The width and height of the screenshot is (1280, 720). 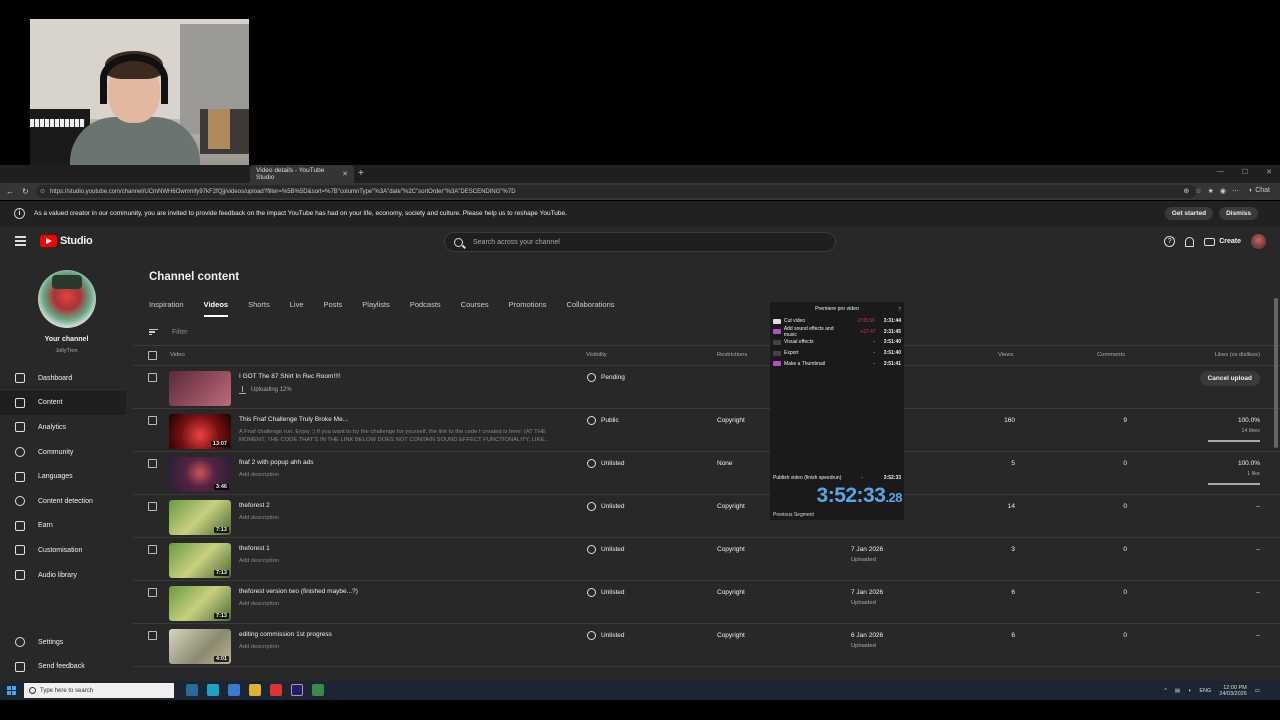 I want to click on sidebar-item-content-detection: Content detection, so click(x=63, y=501).